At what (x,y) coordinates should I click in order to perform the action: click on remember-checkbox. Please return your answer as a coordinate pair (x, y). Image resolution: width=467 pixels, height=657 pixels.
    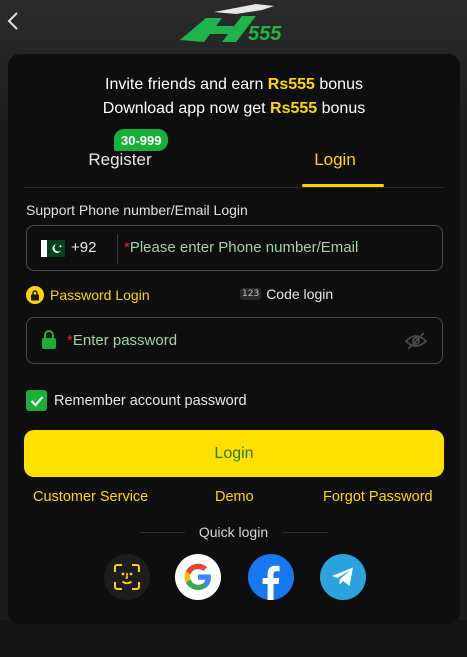
    Looking at the image, I should click on (36, 400).